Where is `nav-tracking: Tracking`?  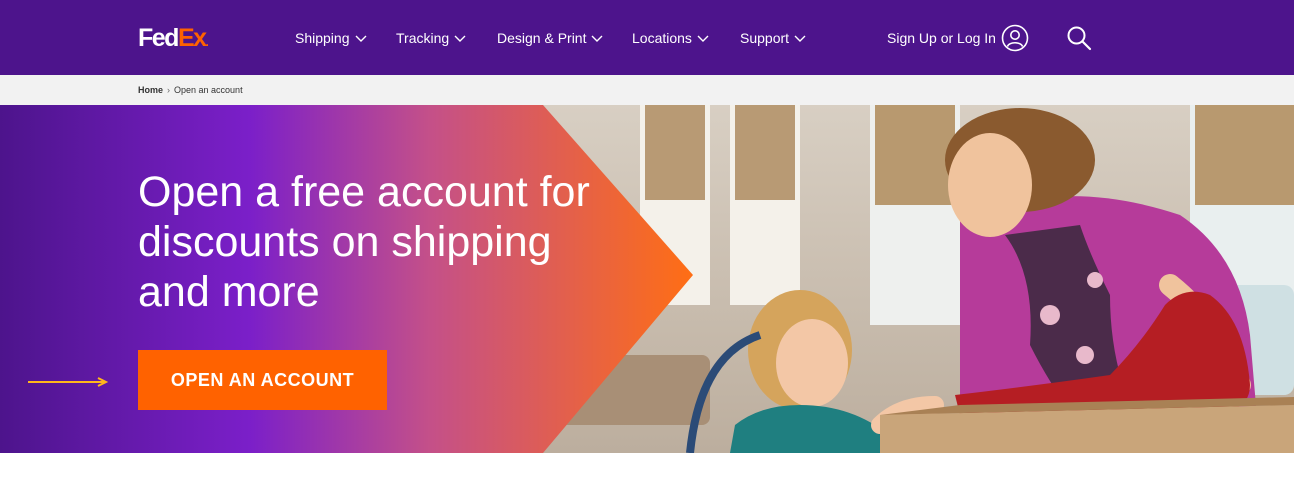
nav-tracking: Tracking is located at coordinates (431, 38).